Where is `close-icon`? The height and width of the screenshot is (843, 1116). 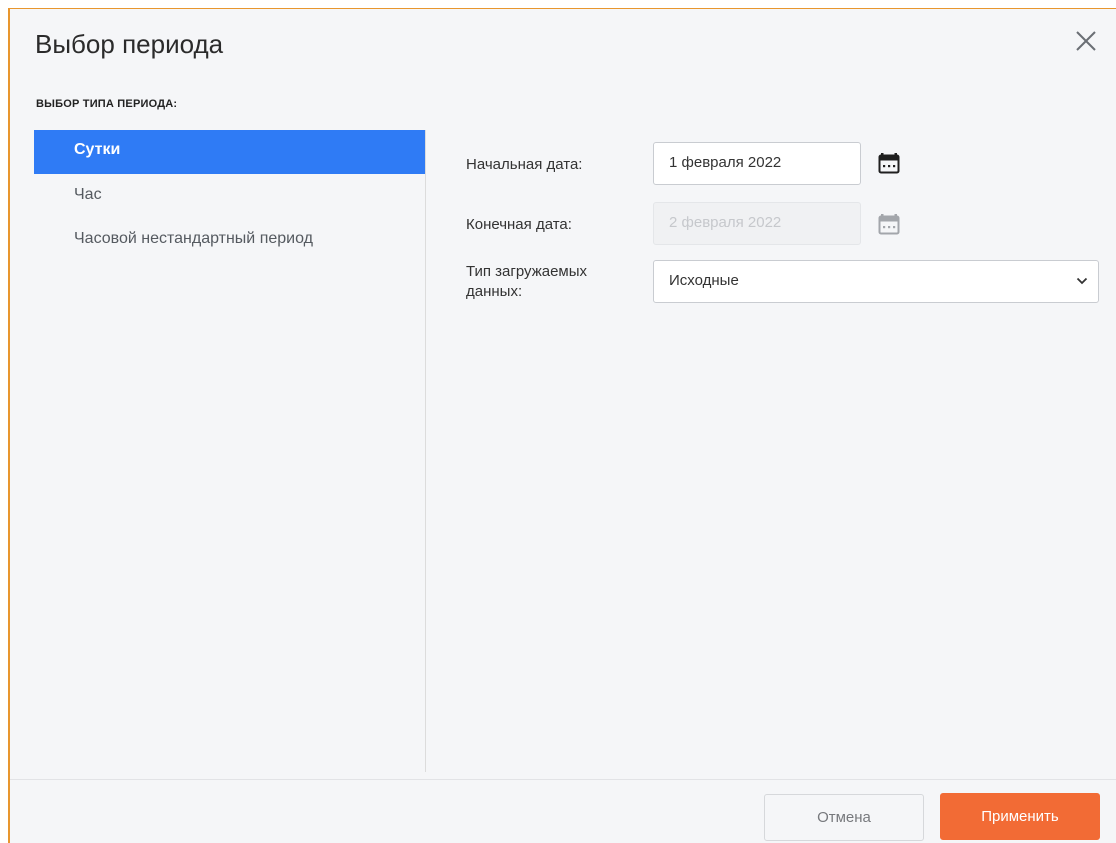
close-icon is located at coordinates (1086, 41).